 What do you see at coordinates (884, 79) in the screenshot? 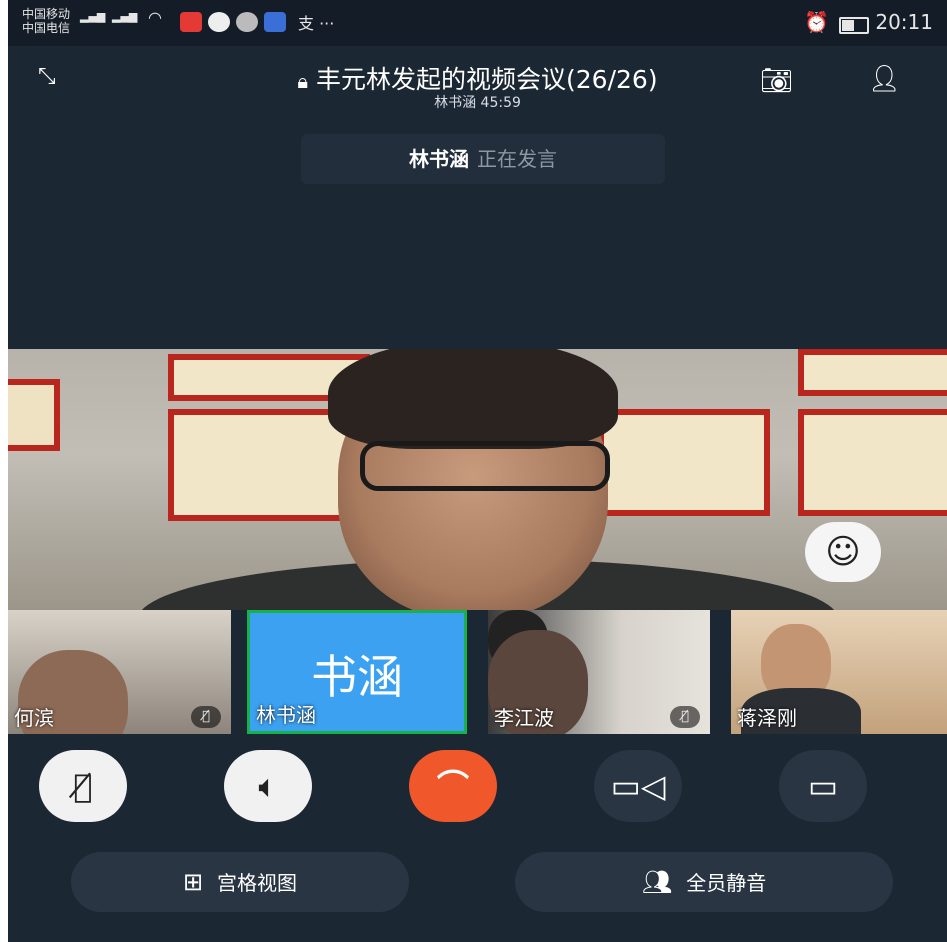
I see `add-participant-icon: 👤︎` at bounding box center [884, 79].